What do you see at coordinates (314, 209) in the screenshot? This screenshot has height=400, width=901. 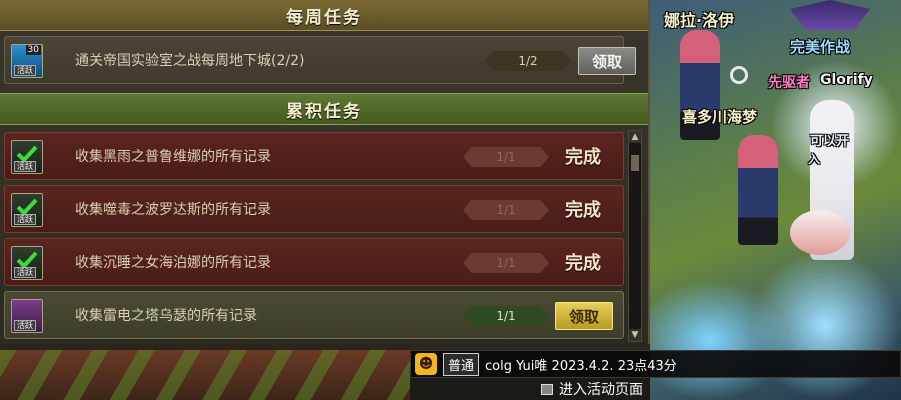 I see `quest-row: 活跃 收集噬毒之波罗达斯的所有记录 1/1 完成` at bounding box center [314, 209].